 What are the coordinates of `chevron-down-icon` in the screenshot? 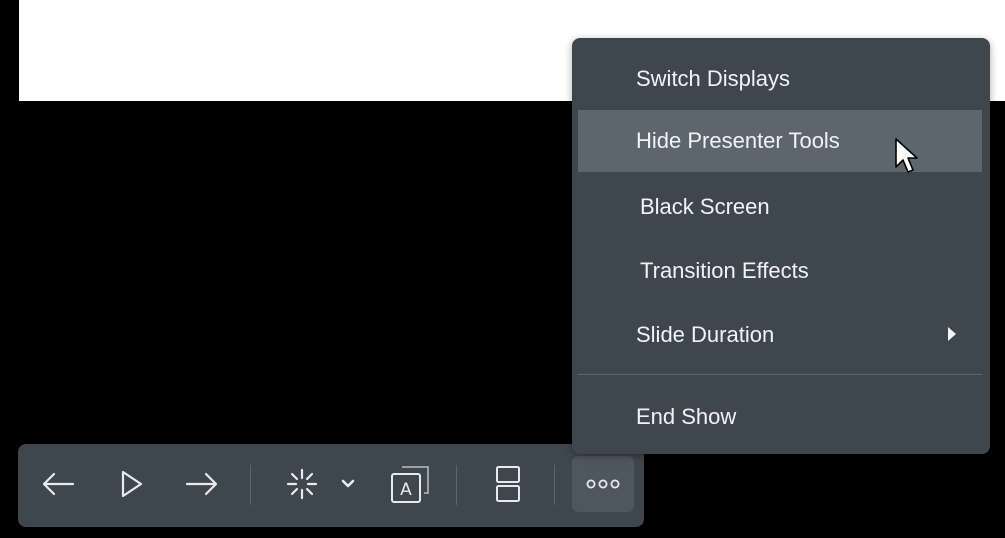 It's located at (348, 483).